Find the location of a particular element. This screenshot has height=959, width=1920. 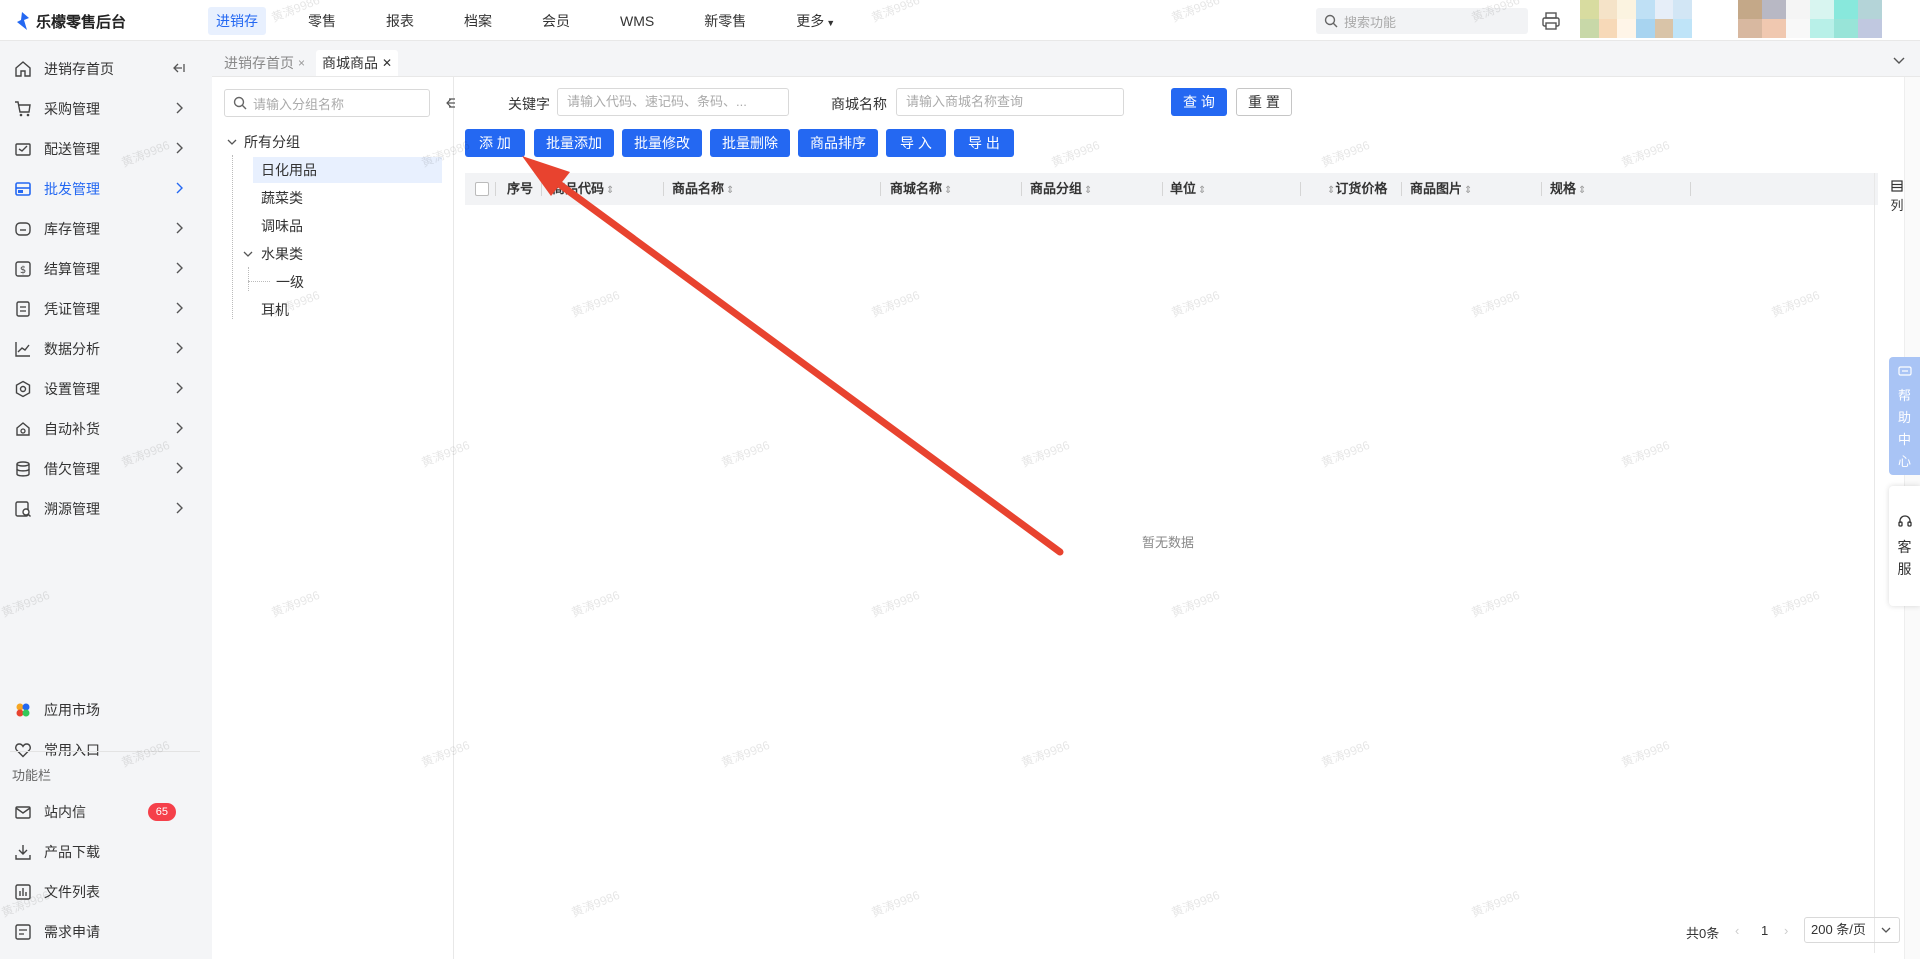

page-number-1: 1 is located at coordinates (1764, 930).